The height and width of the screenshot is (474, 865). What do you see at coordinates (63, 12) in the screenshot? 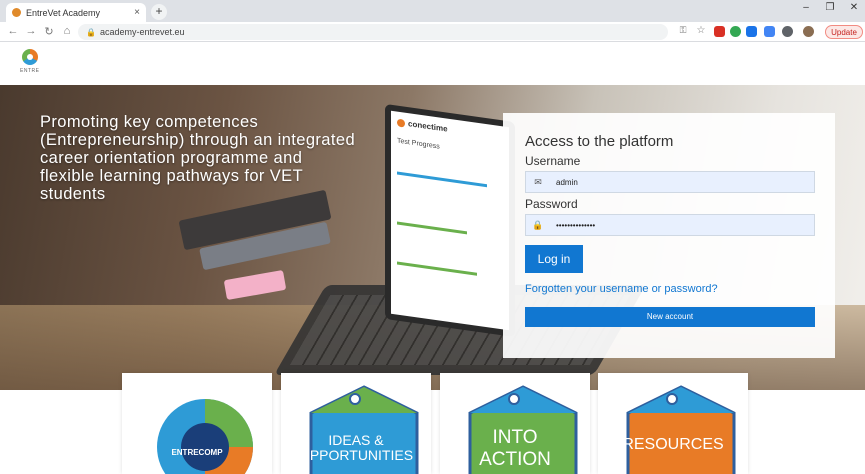
I see `tab-title: EntreVet Academy` at bounding box center [63, 12].